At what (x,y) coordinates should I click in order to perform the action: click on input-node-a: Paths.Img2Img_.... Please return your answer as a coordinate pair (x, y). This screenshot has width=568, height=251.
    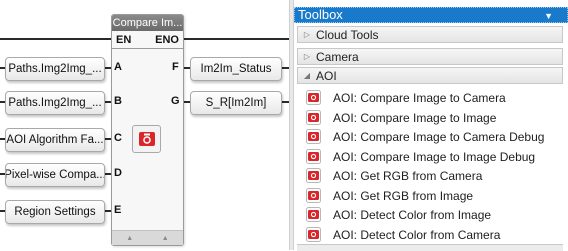
    Looking at the image, I should click on (55, 69).